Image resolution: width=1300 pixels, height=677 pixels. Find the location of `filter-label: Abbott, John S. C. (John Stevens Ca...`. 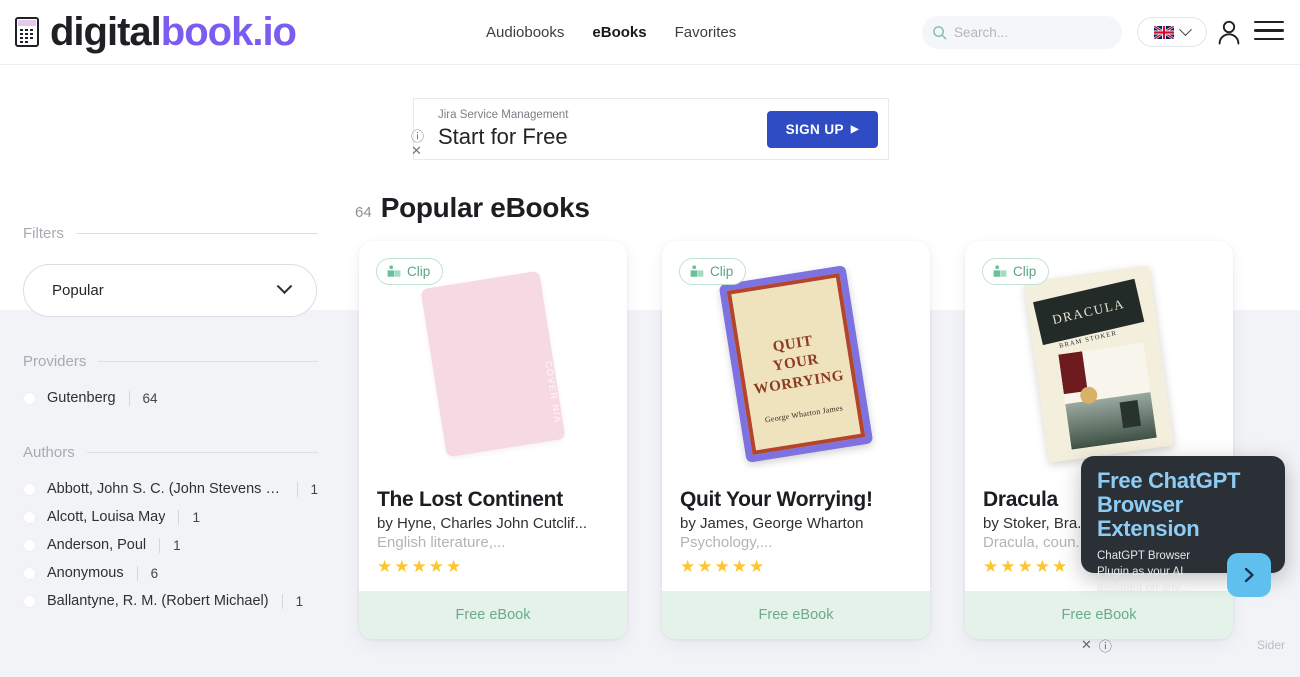

filter-label: Abbott, John S. C. (John Stevens Ca... is located at coordinates (165, 489).